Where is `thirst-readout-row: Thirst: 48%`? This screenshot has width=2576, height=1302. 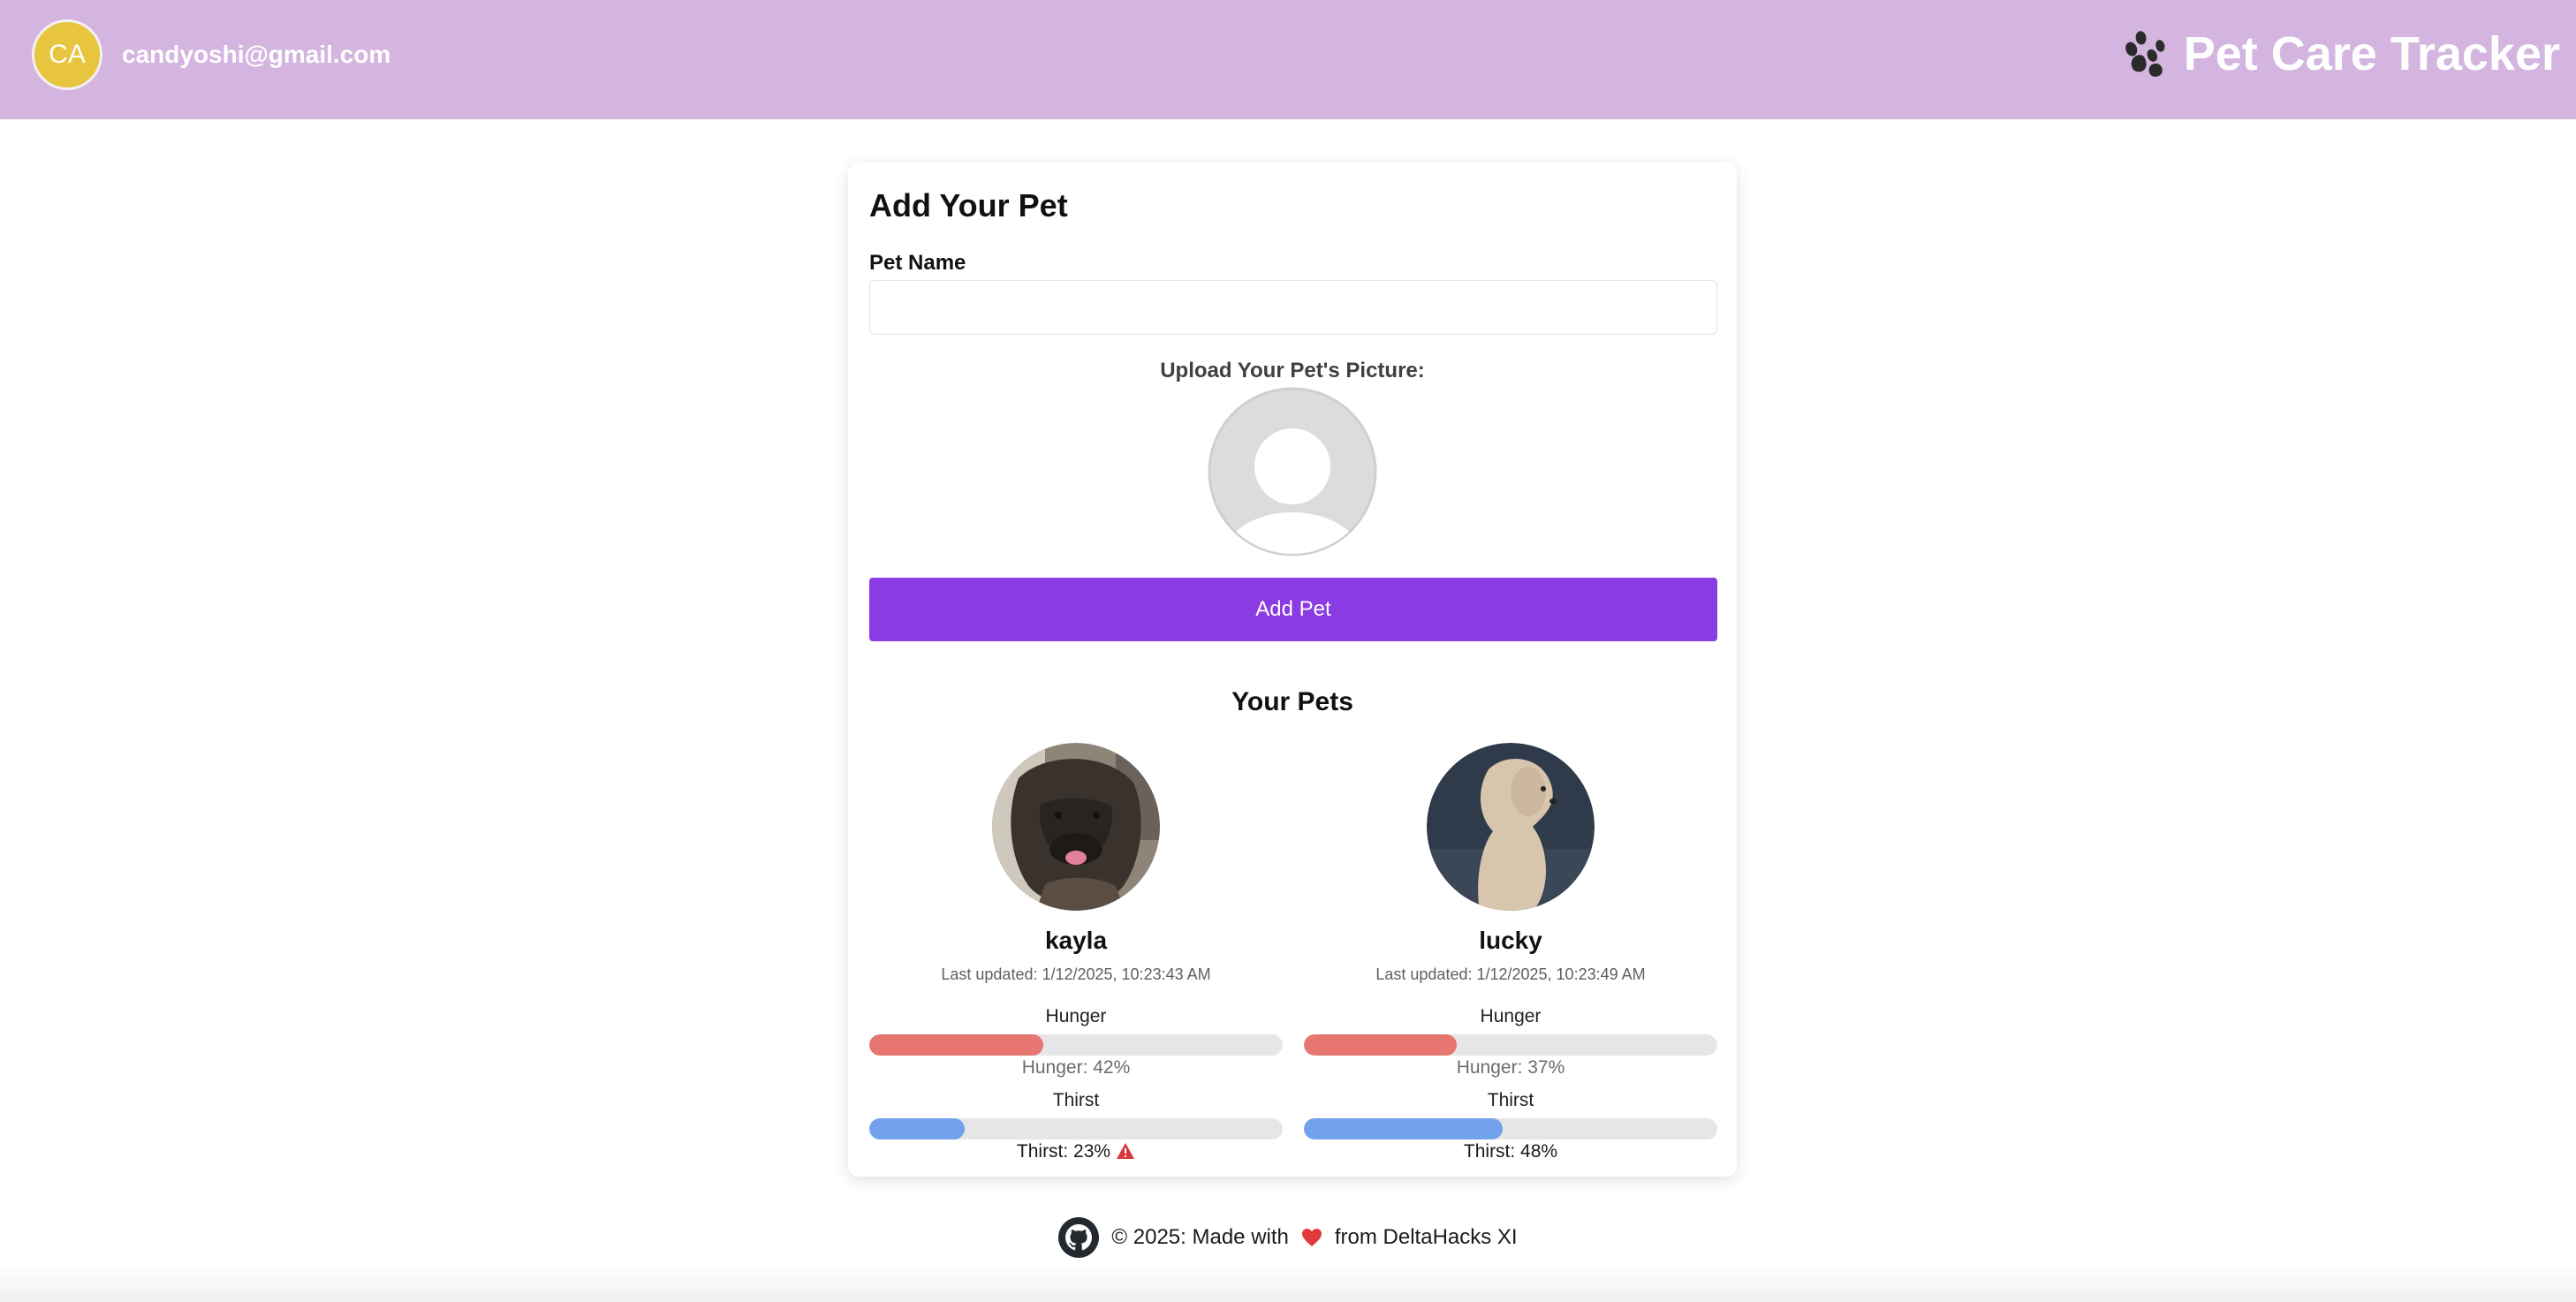 thirst-readout-row: Thirst: 48% is located at coordinates (1511, 1151).